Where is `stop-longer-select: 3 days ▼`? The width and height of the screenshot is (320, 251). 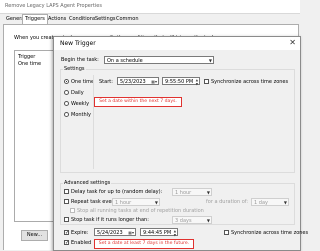 stop-longer-select: 3 days ▼ is located at coordinates (192, 220).